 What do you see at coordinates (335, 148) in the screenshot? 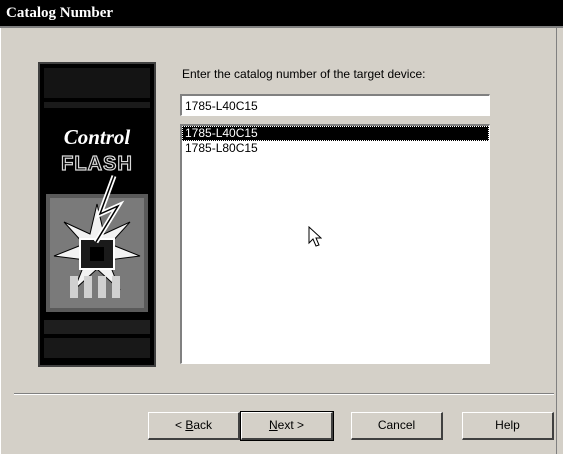
I see `list-item: 1785-L80C15` at bounding box center [335, 148].